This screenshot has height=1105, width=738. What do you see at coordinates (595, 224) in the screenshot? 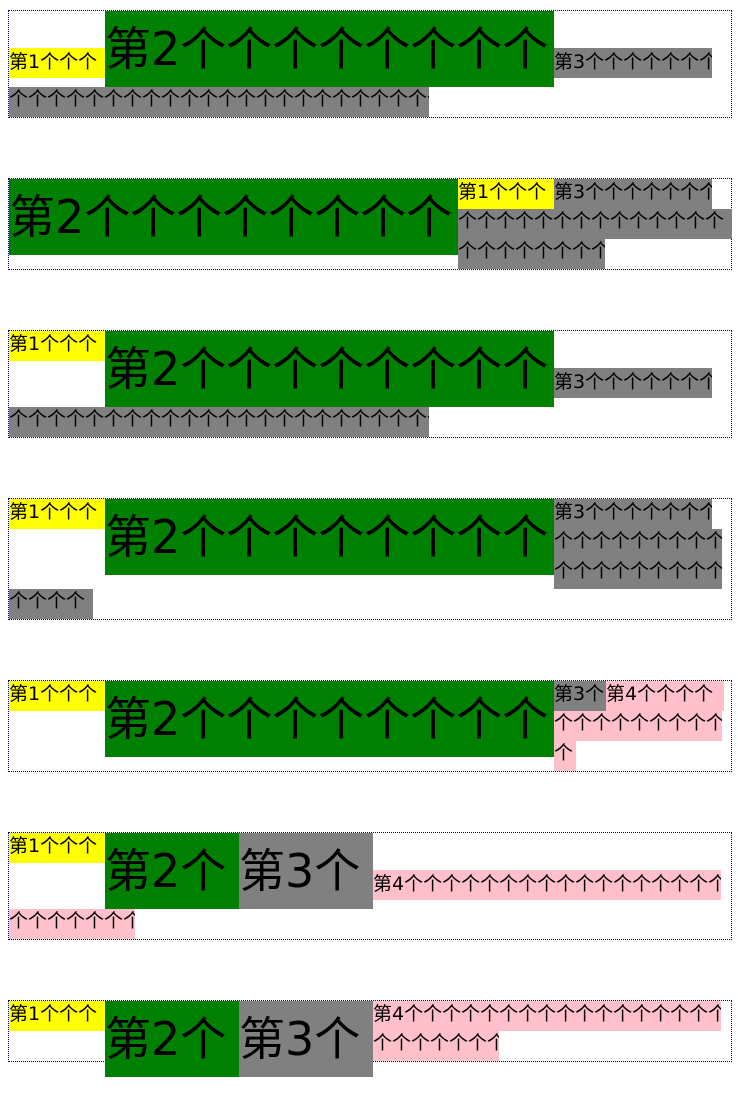
I see `segment-3-continued: 个个个个个个个个个个个个个个` at bounding box center [595, 224].